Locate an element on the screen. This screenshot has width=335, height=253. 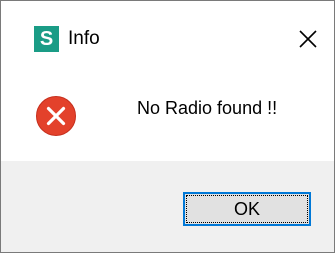
close-icon is located at coordinates (308, 39).